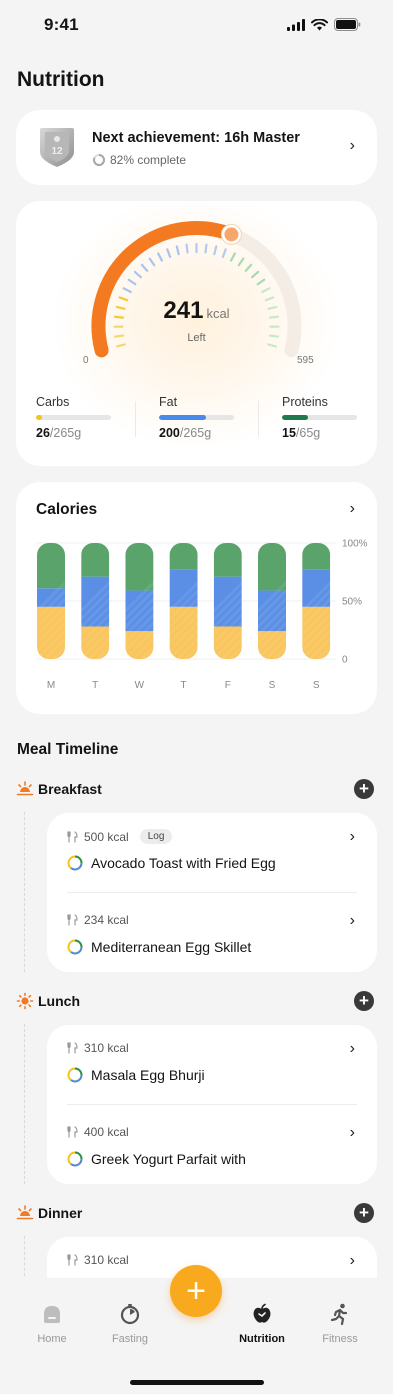 Image resolution: width=393 pixels, height=1394 pixels. Describe the element at coordinates (95, 685) in the screenshot. I see `x-tick-label: T` at that location.